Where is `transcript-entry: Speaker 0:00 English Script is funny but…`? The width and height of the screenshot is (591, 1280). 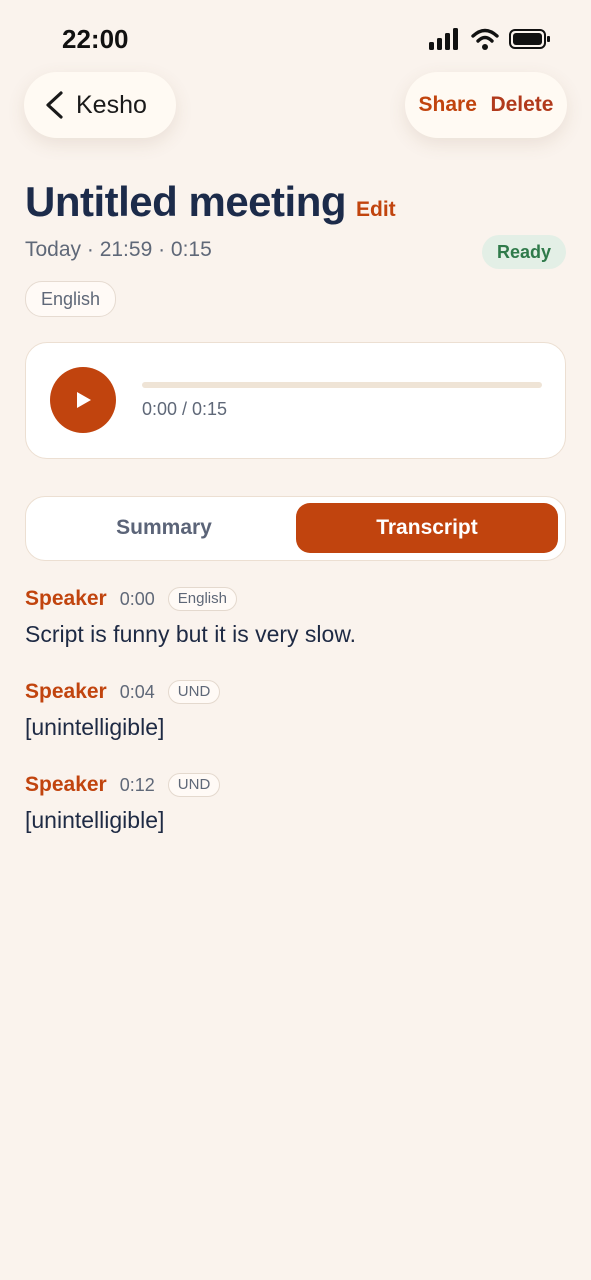 transcript-entry: Speaker 0:00 English Script is funny but… is located at coordinates (295, 631).